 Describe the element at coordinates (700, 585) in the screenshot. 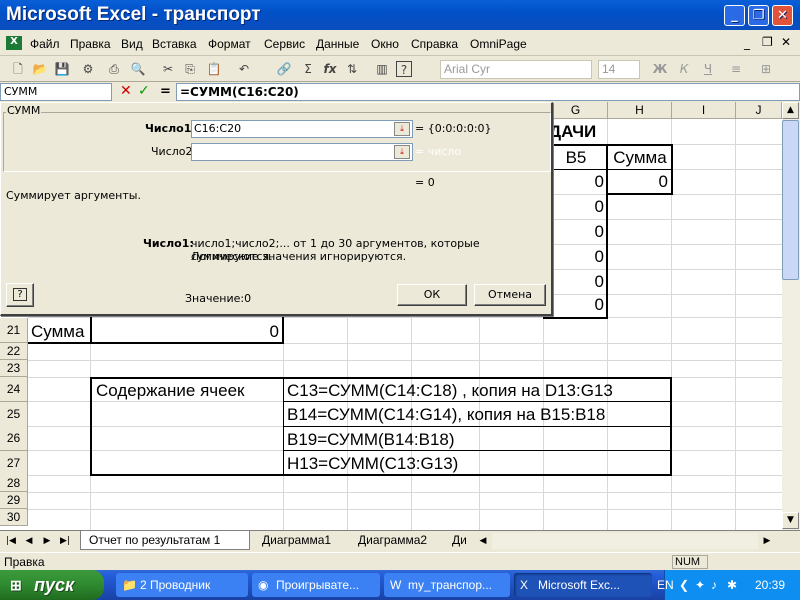

I see `tray-app-icon: ✦` at that location.